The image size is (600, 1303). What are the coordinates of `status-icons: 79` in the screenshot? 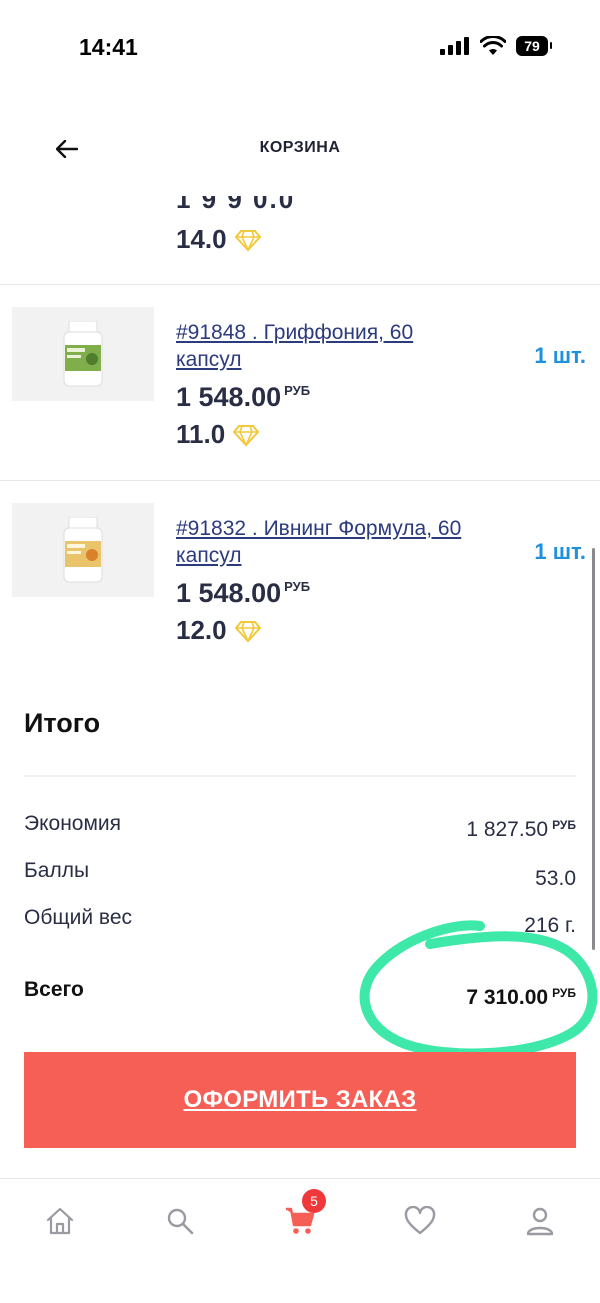 It's located at (496, 46).